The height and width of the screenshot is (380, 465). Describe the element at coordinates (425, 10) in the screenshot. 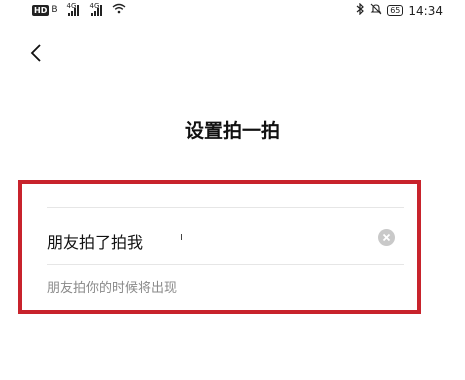

I see `status-time: 14:34` at that location.